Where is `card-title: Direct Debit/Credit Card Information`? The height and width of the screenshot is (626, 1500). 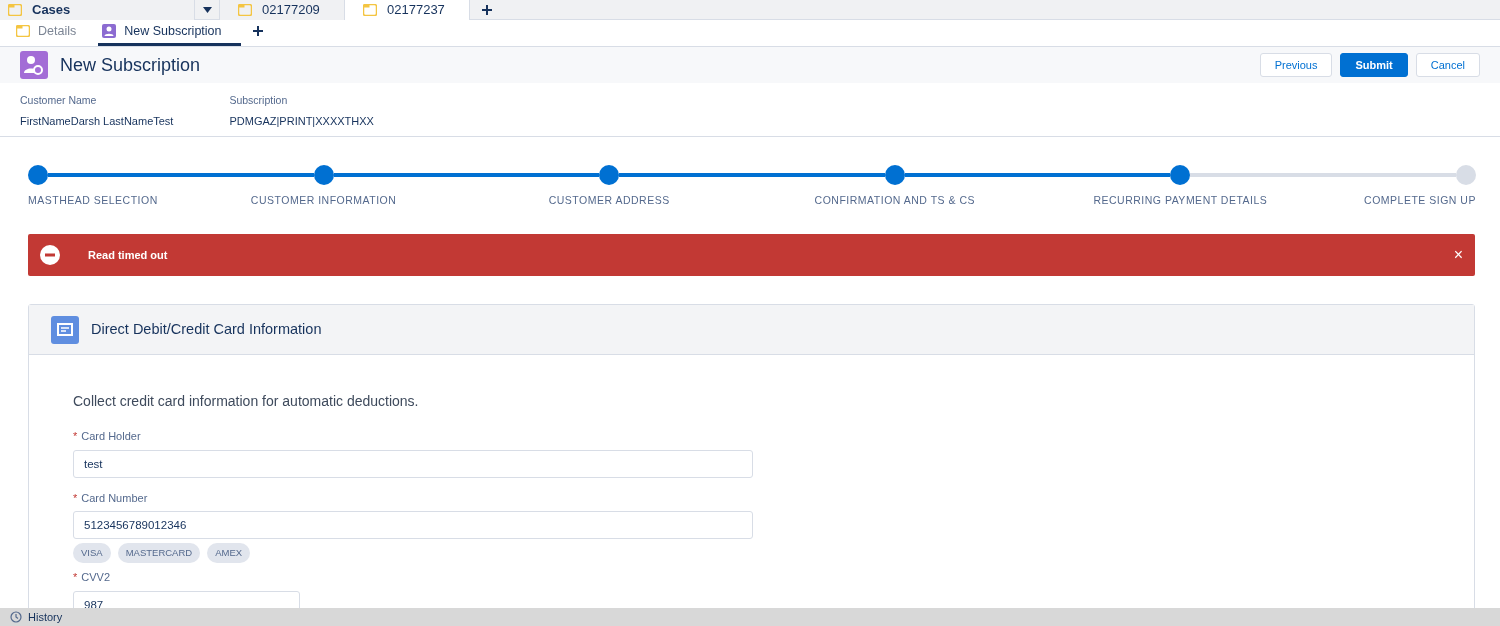
card-title: Direct Debit/Credit Card Information is located at coordinates (206, 329).